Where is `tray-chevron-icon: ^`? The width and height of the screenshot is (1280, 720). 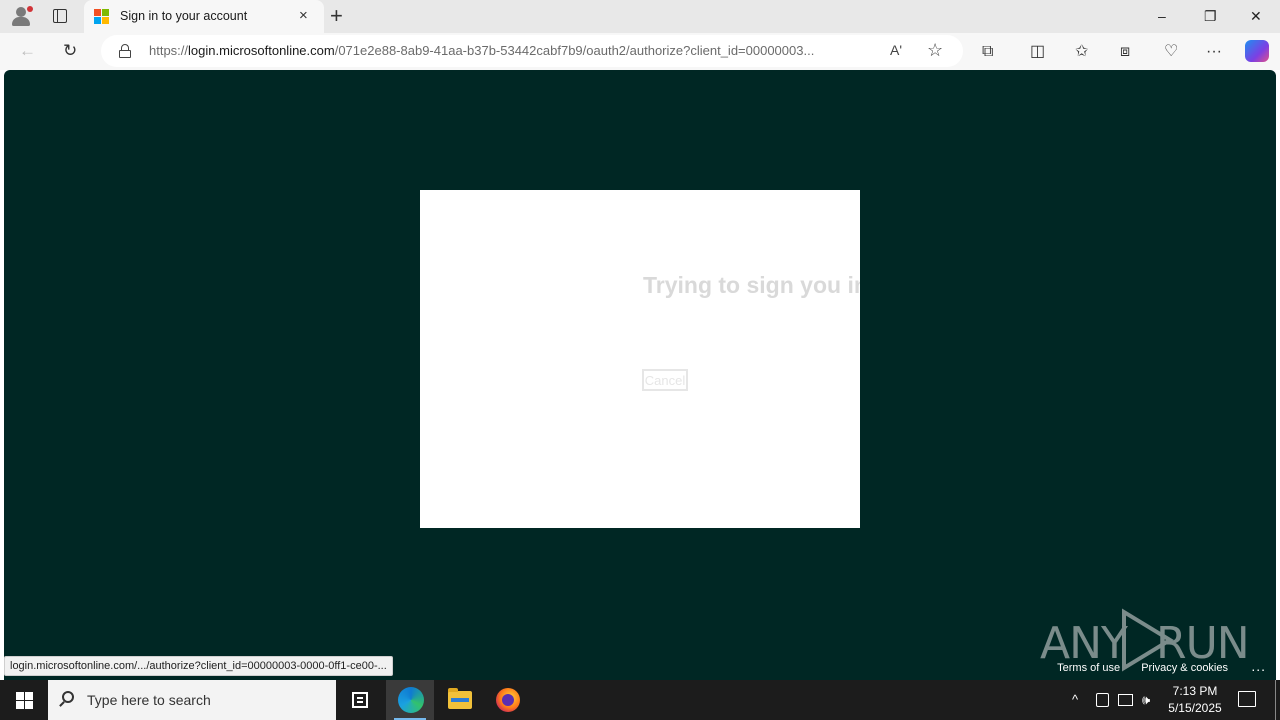 tray-chevron-icon: ^ is located at coordinates (1075, 700).